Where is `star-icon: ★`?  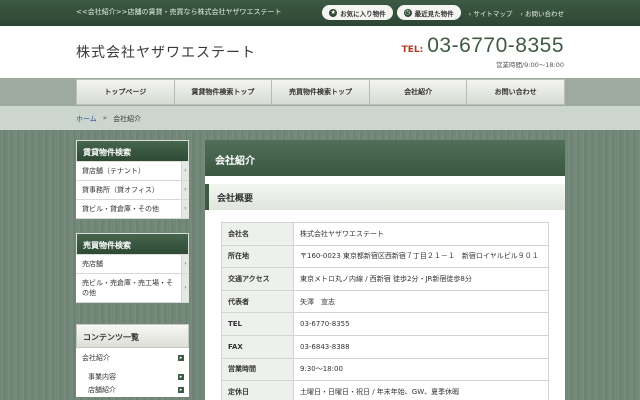 star-icon: ★ is located at coordinates (333, 12).